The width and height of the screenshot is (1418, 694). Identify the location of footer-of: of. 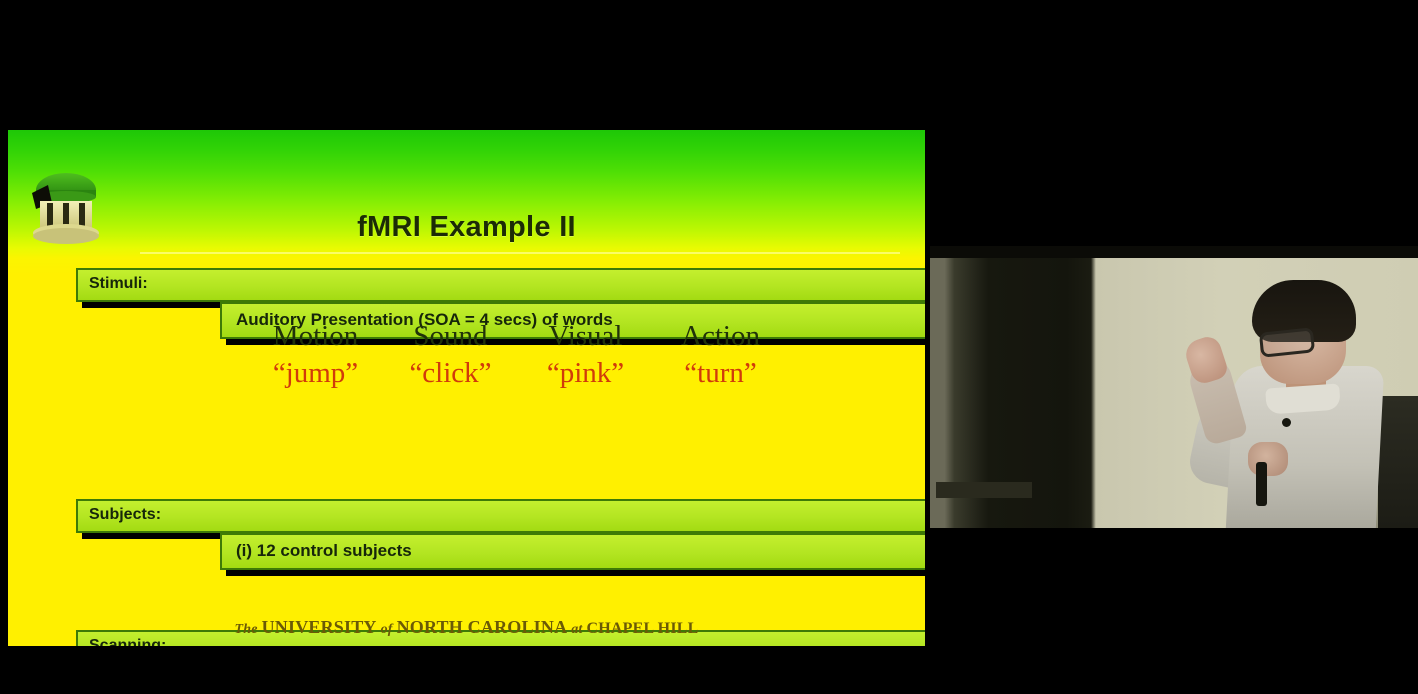
(386, 629).